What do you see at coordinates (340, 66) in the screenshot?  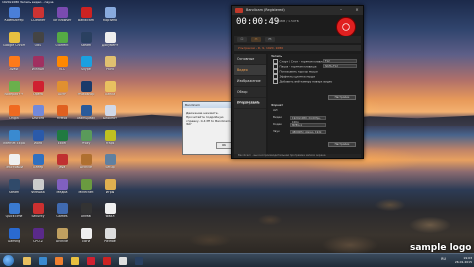 I see `pause-hotkey-field: Shift+F12` at bounding box center [340, 66].